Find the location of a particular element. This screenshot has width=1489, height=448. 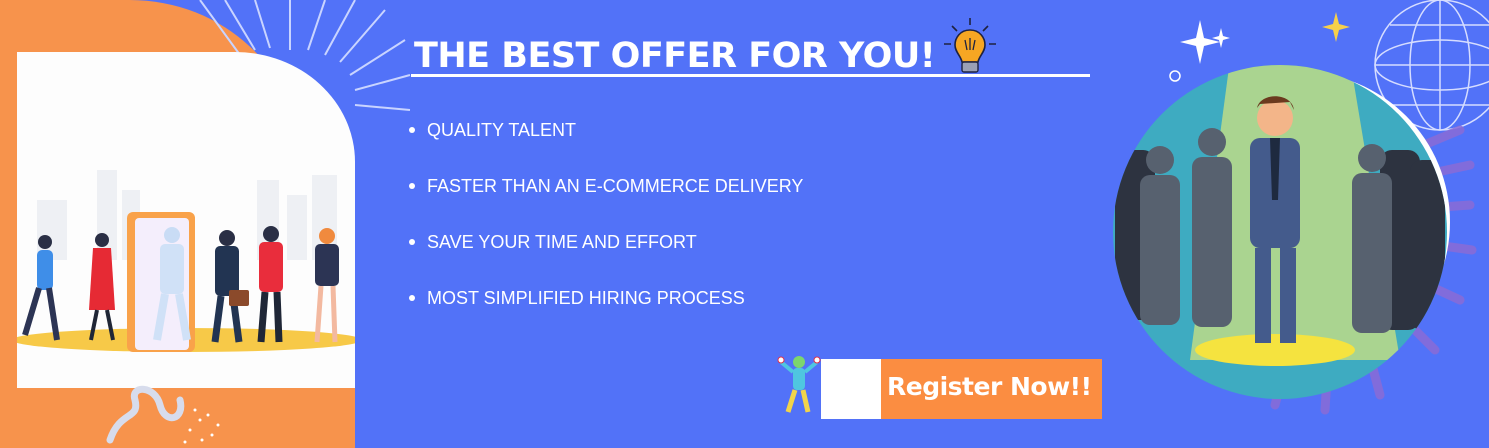

feature-text: SAVE YOUR TIME AND EFFORT is located at coordinates (562, 242).